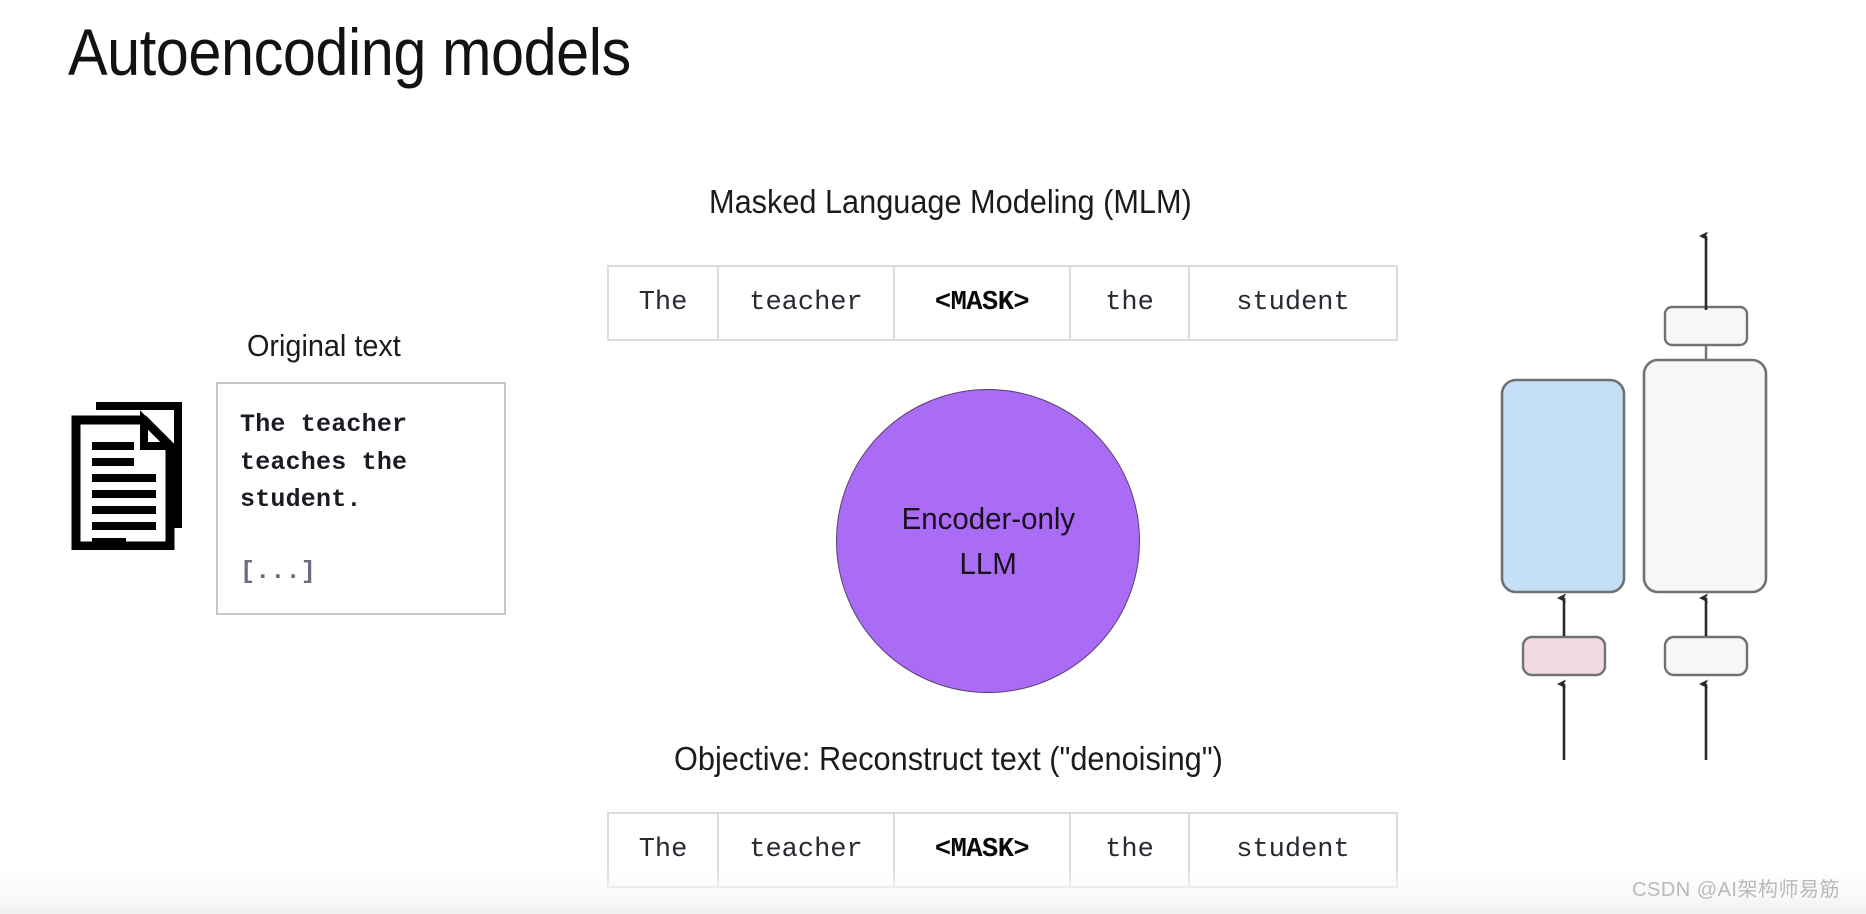 This screenshot has width=1866, height=914. What do you see at coordinates (1673, 496) in the screenshot?
I see `transformer-architecture-diagram` at bounding box center [1673, 496].